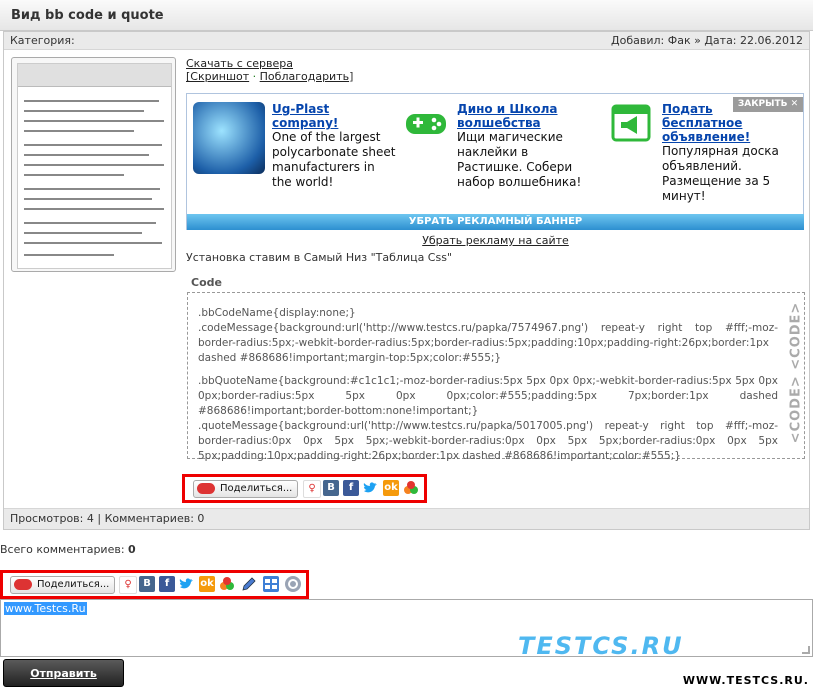 This screenshot has height=691, width=813. I want to click on resize-handle, so click(806, 650).